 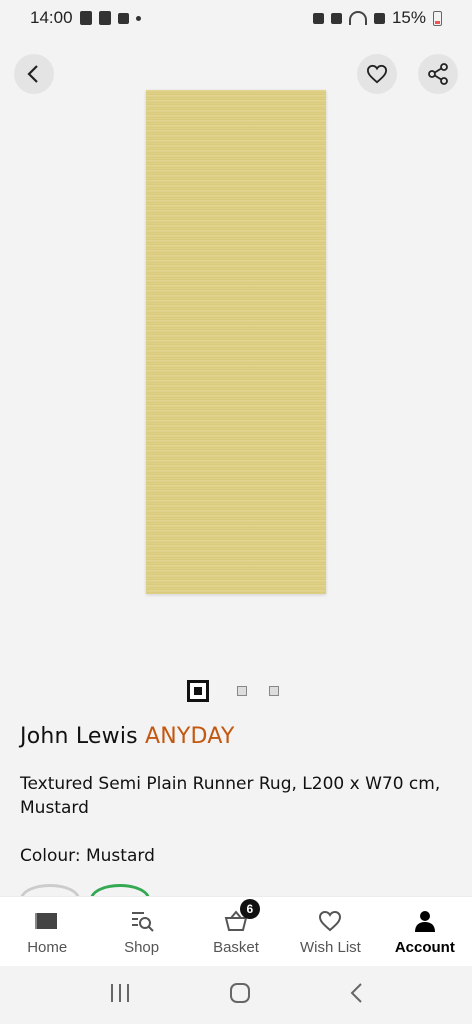 I want to click on share-button, so click(x=438, y=74).